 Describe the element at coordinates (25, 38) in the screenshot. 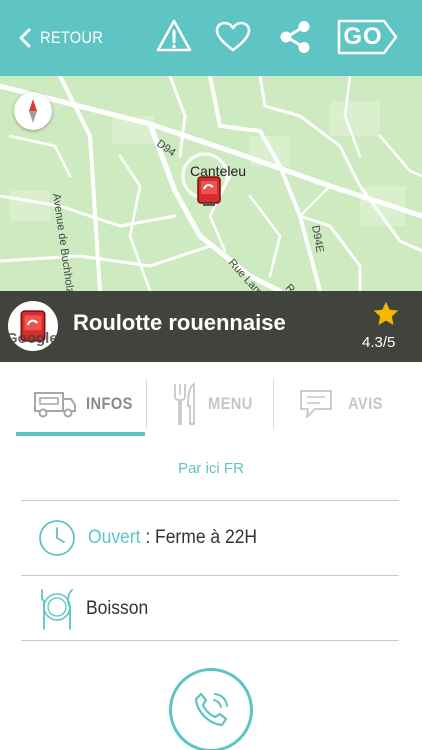

I see `chevron-left-icon` at that location.